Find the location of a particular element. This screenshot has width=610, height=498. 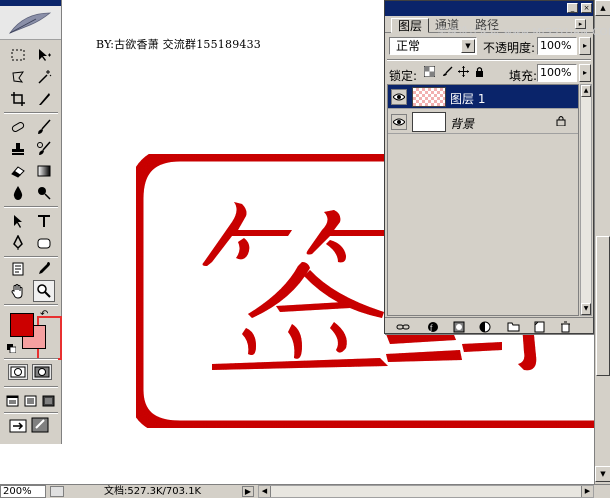

lock-pixels-checkbox is located at coordinates (447, 72).